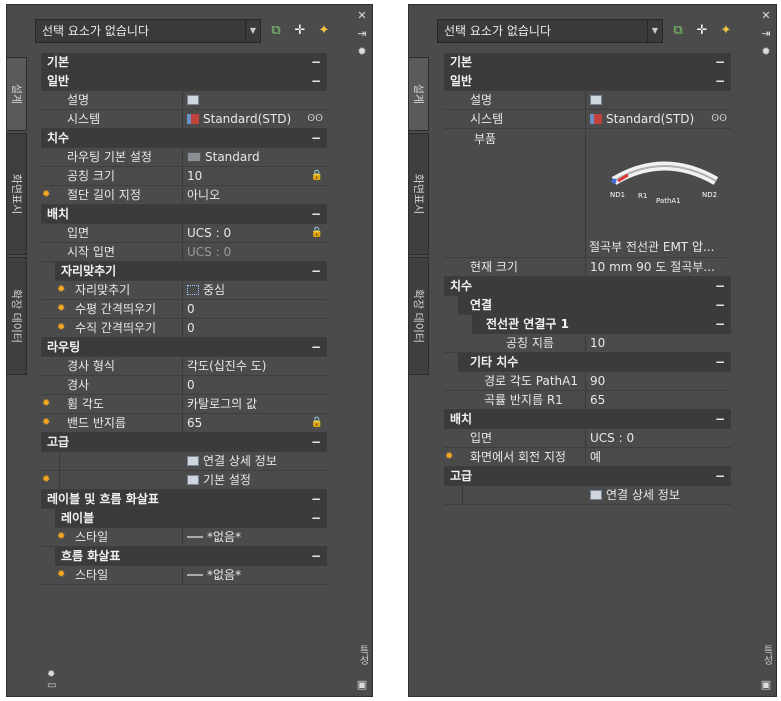 This screenshot has width=781, height=701. I want to click on category-justification: 자리맞추기 −, so click(191, 271).